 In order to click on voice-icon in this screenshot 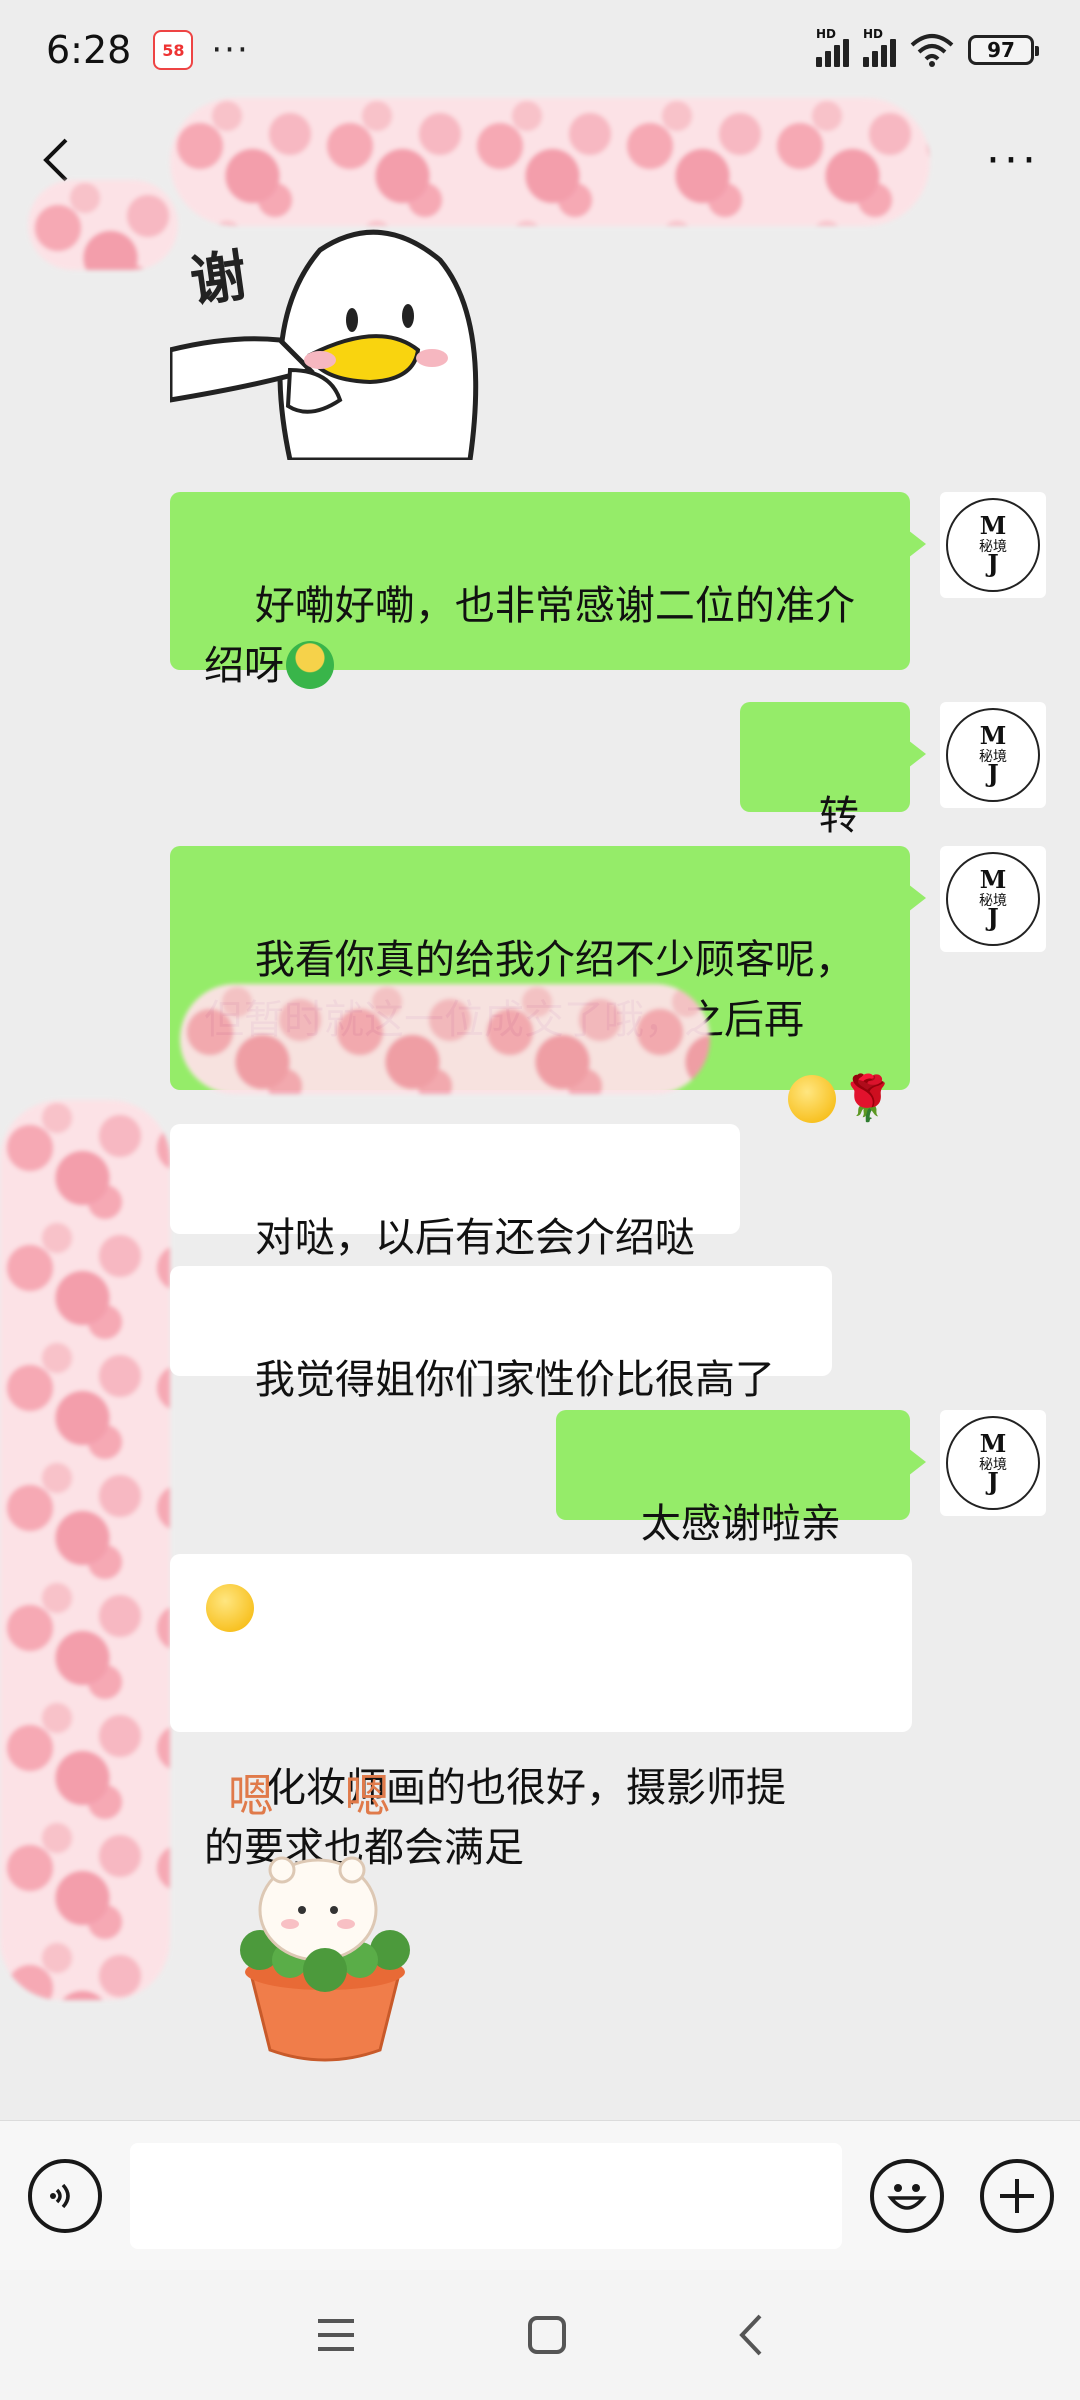, I will do `click(60, 2196)`.